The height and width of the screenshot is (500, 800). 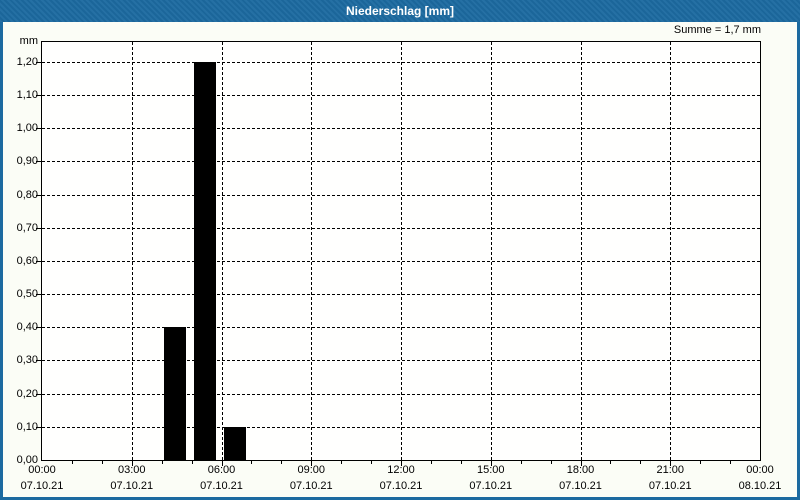 I want to click on sum-annotation: Summe = 1,7 mm, so click(x=717, y=30).